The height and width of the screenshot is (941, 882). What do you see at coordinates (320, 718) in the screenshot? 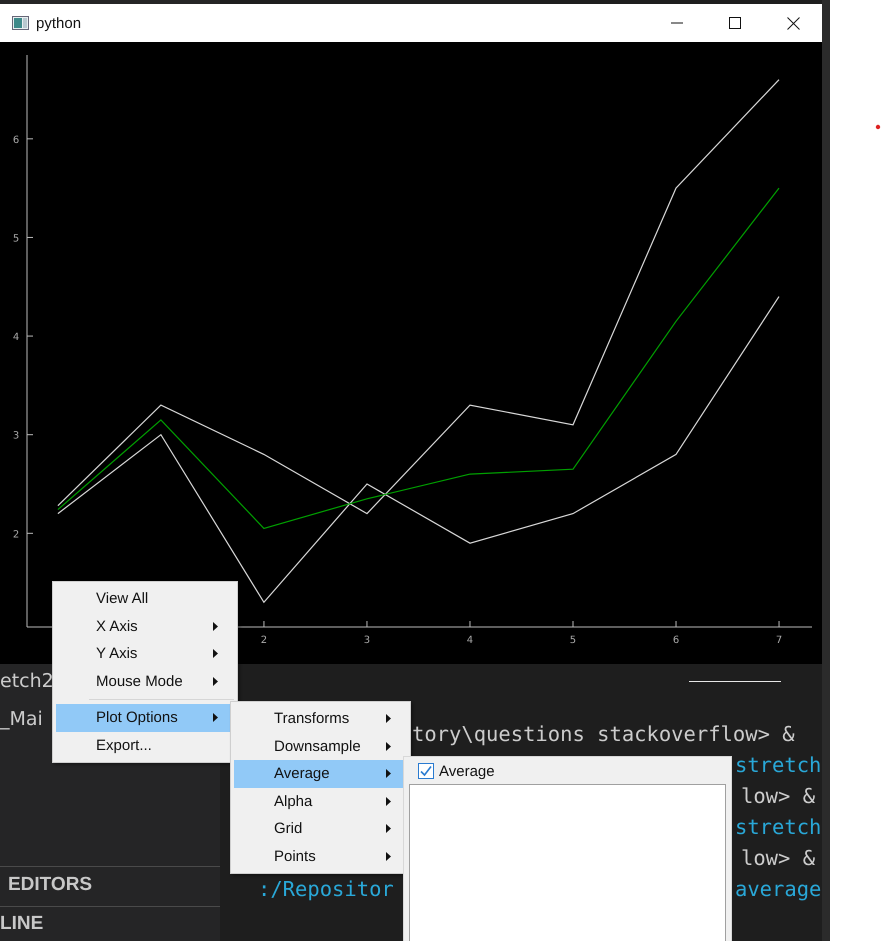
I see `menu-item: Transforms` at bounding box center [320, 718].